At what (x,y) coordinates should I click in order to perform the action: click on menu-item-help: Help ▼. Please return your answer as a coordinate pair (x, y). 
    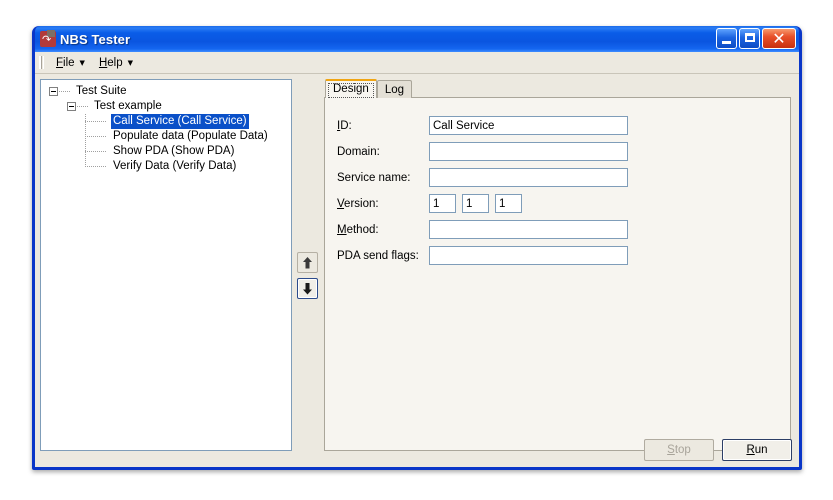
    Looking at the image, I should click on (116, 63).